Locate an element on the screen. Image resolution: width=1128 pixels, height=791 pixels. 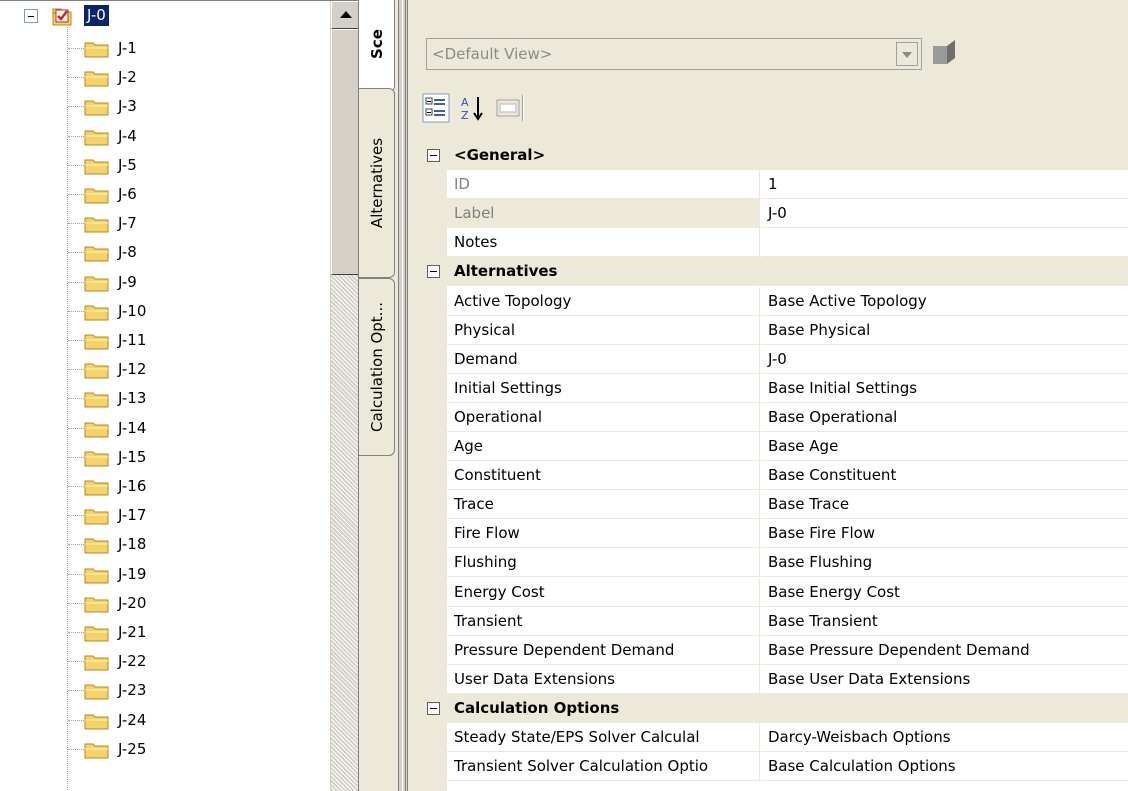
grid-property-row: Flushing Base Flushing is located at coordinates (774, 563).